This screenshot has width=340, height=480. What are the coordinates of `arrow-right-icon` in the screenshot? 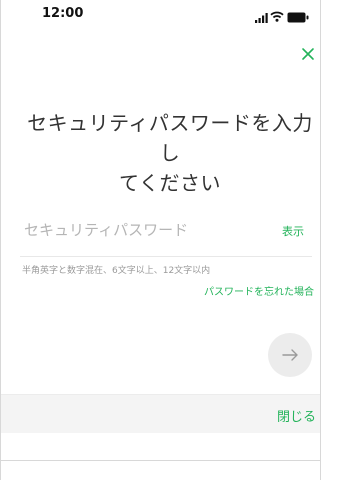 It's located at (290, 355).